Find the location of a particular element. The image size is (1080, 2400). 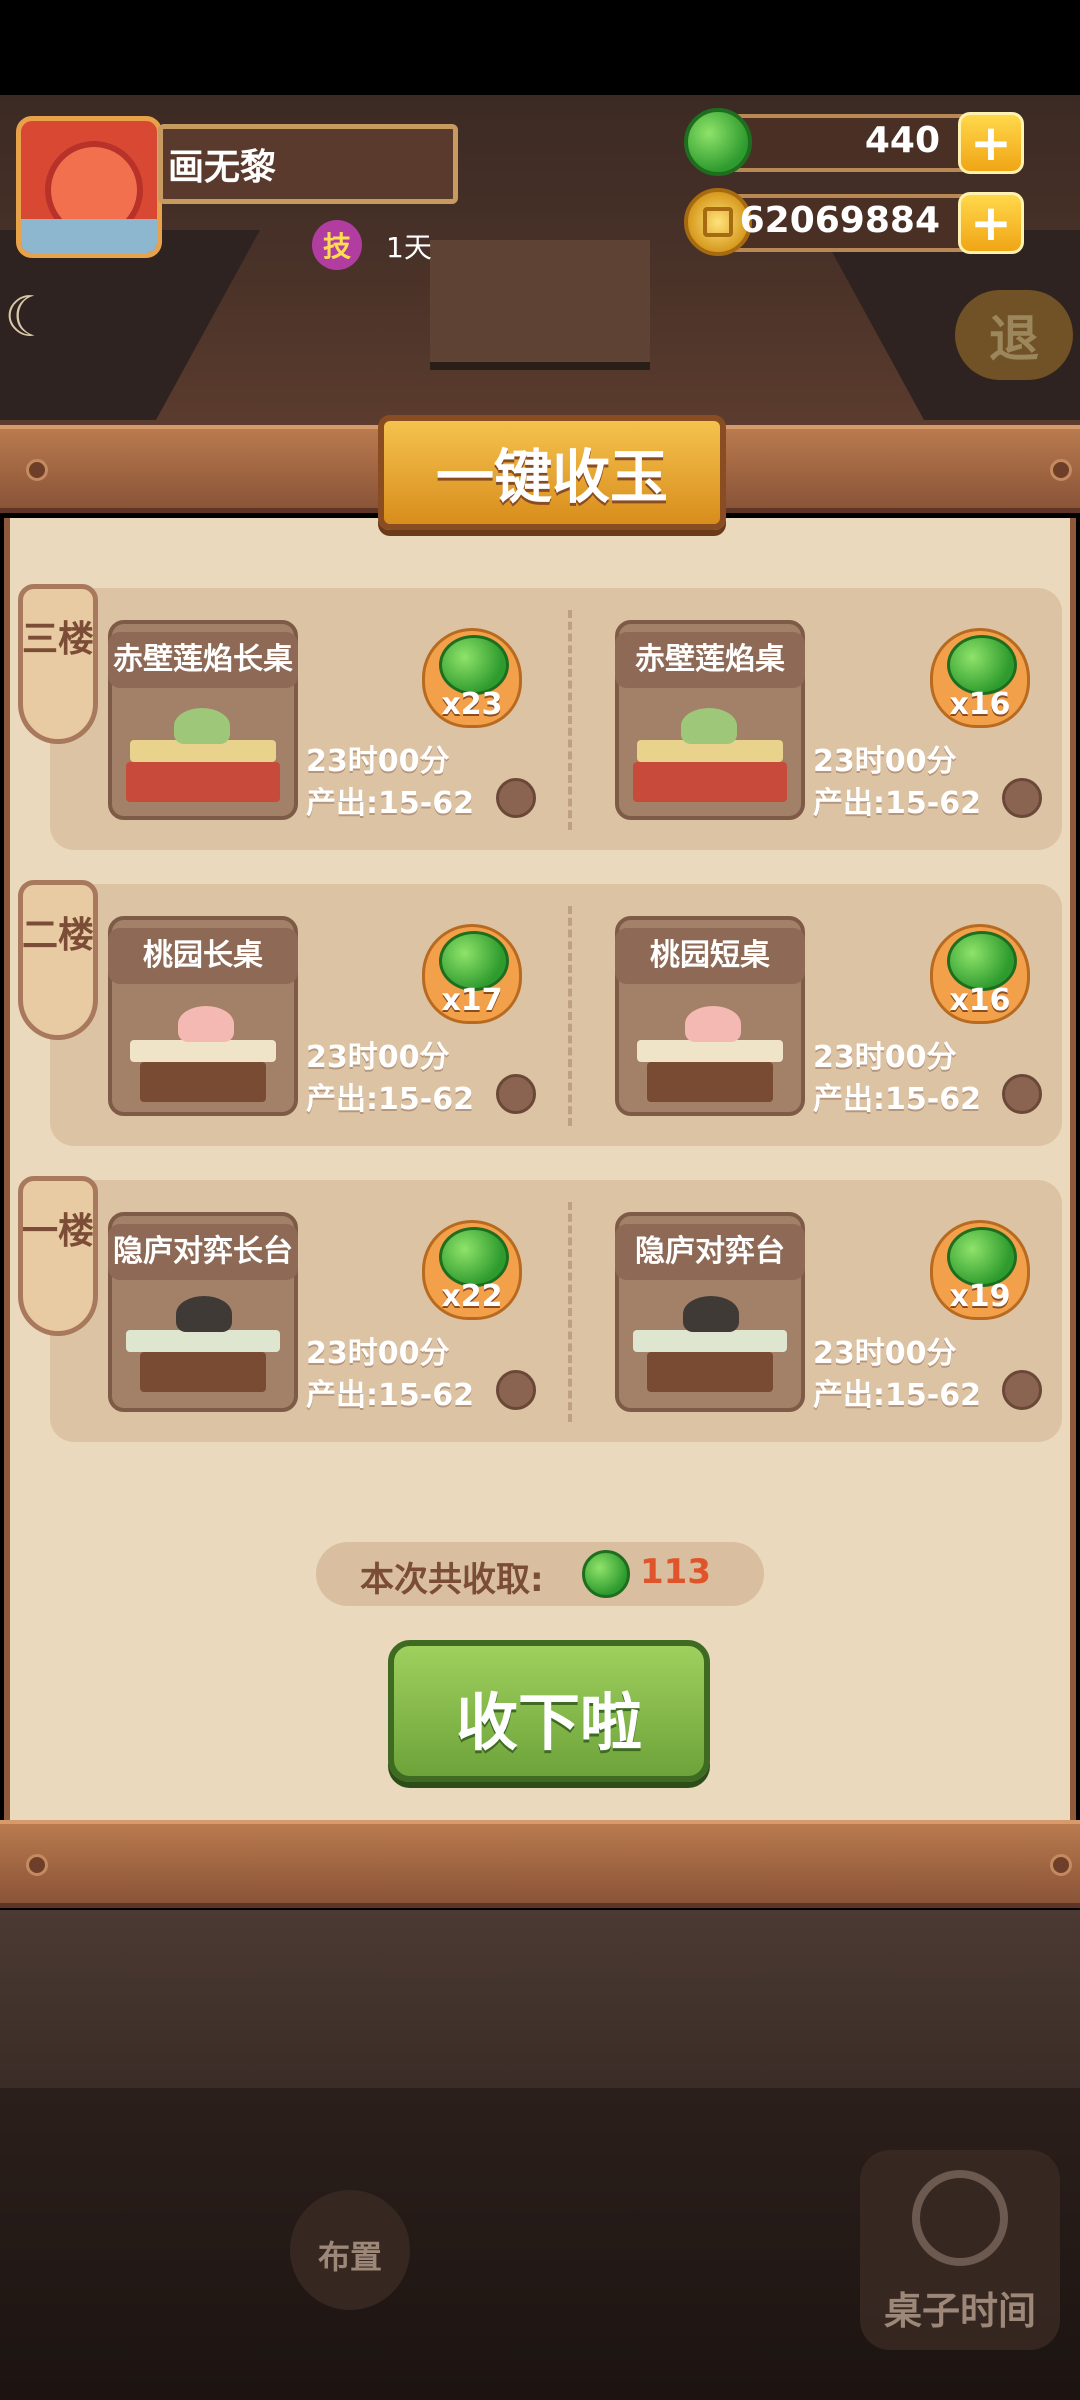

table-name: 隐庐对弈长台 is located at coordinates (203, 1252).